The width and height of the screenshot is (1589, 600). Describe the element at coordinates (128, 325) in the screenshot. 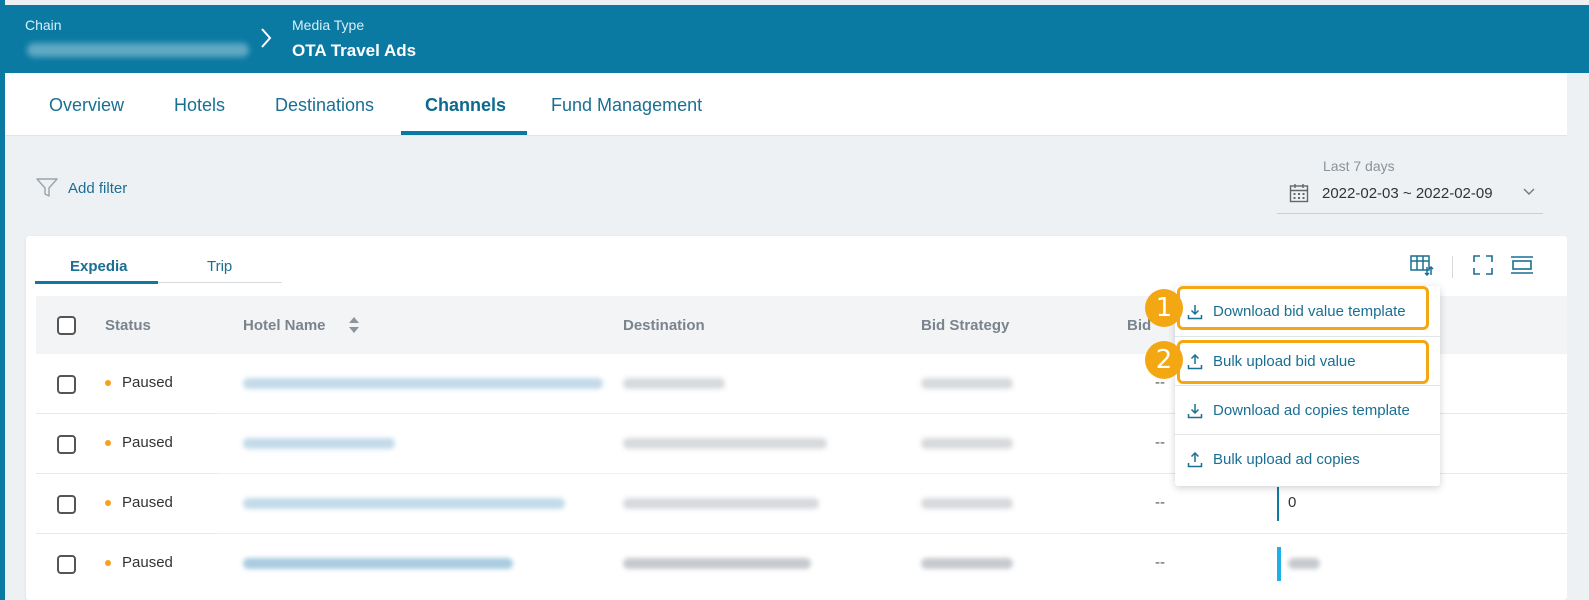

I see `column-status: Status` at that location.